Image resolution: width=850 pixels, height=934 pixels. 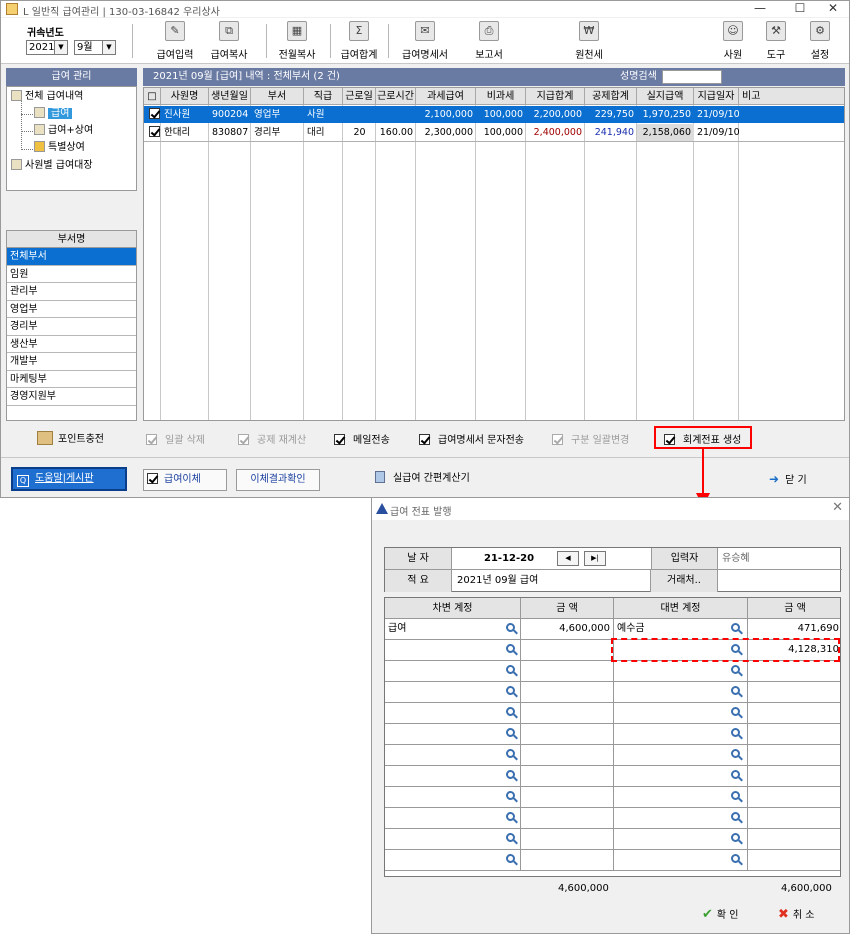 What do you see at coordinates (71, 344) in the screenshot?
I see `dept-item: 생산부` at bounding box center [71, 344].